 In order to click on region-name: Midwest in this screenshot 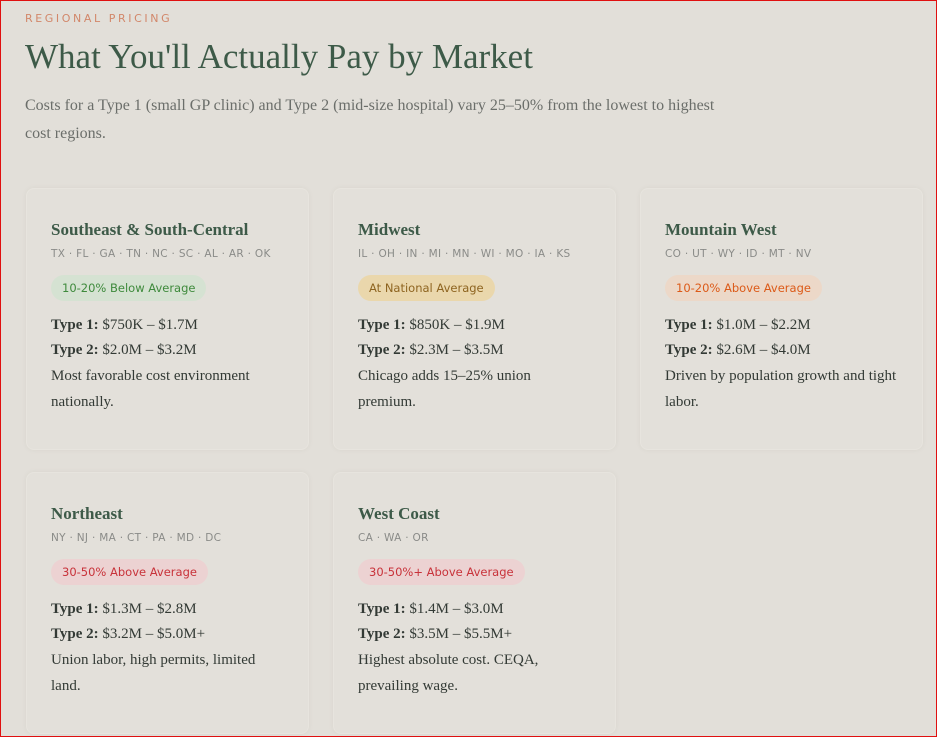, I will do `click(389, 229)`.